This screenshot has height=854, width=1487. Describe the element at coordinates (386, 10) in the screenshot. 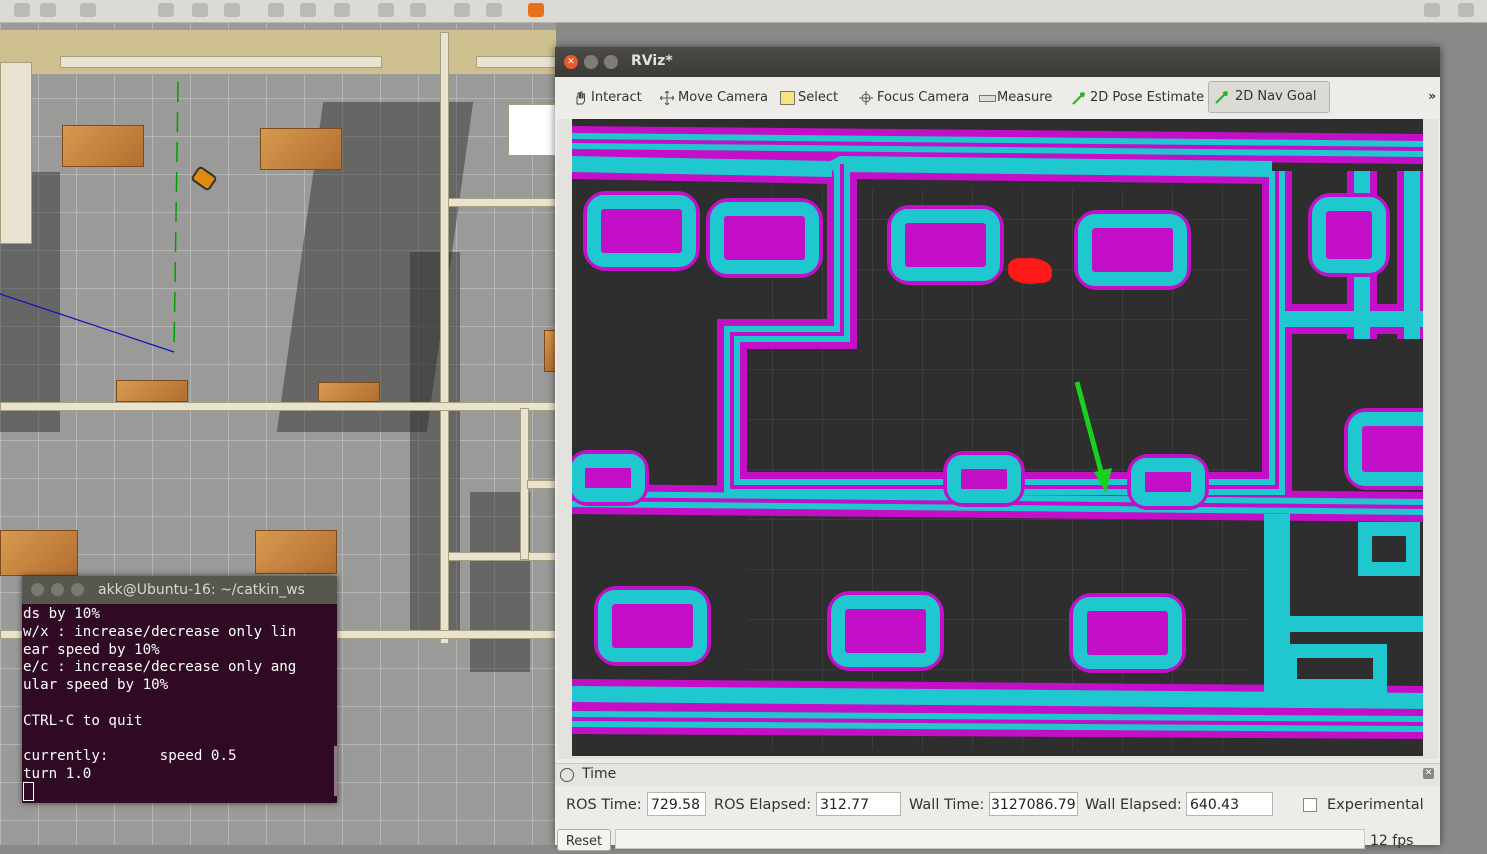

I see `copy-icon` at that location.